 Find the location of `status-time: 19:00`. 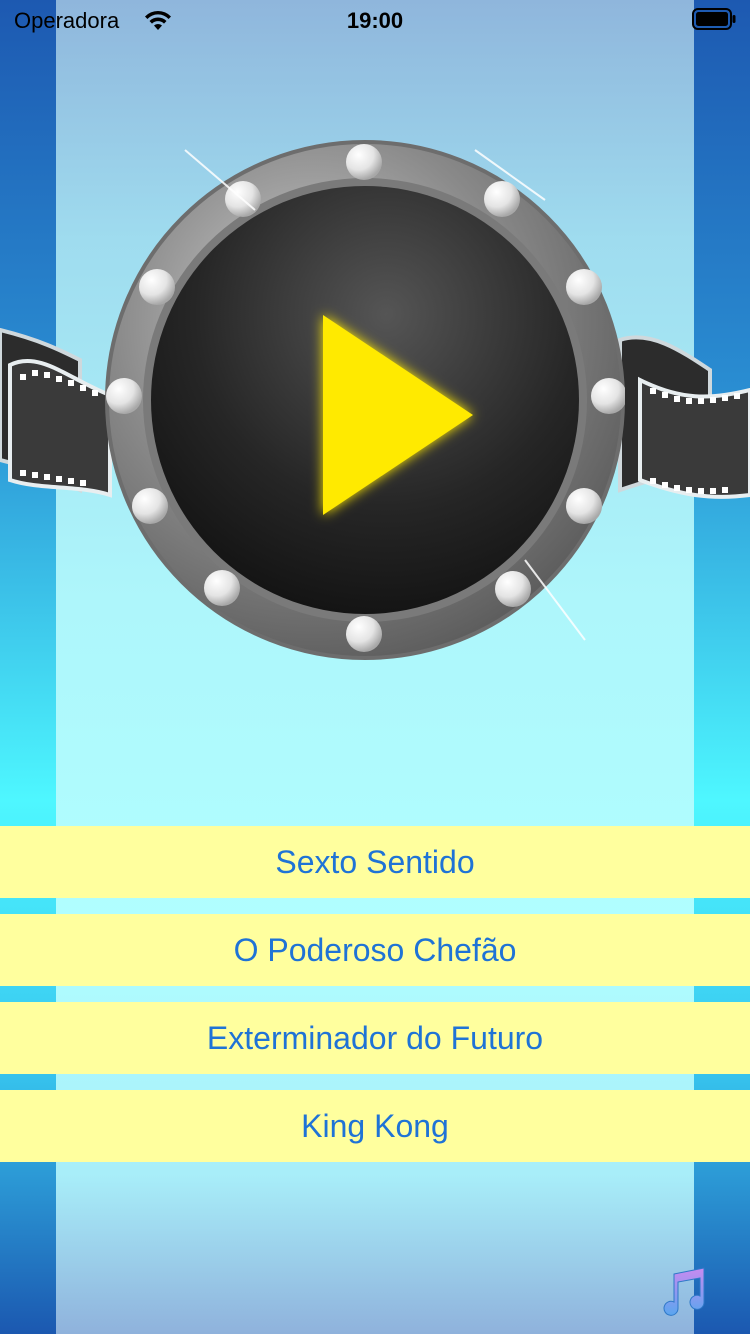

status-time: 19:00 is located at coordinates (375, 20).